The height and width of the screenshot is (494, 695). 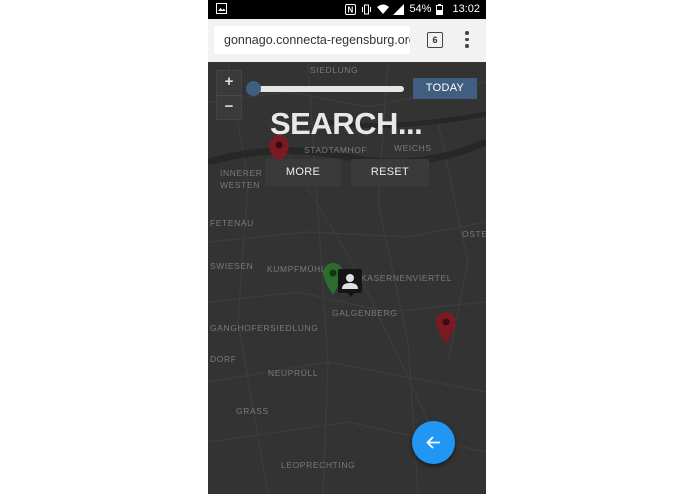 I want to click on vibrate-icon, so click(x=366, y=9).